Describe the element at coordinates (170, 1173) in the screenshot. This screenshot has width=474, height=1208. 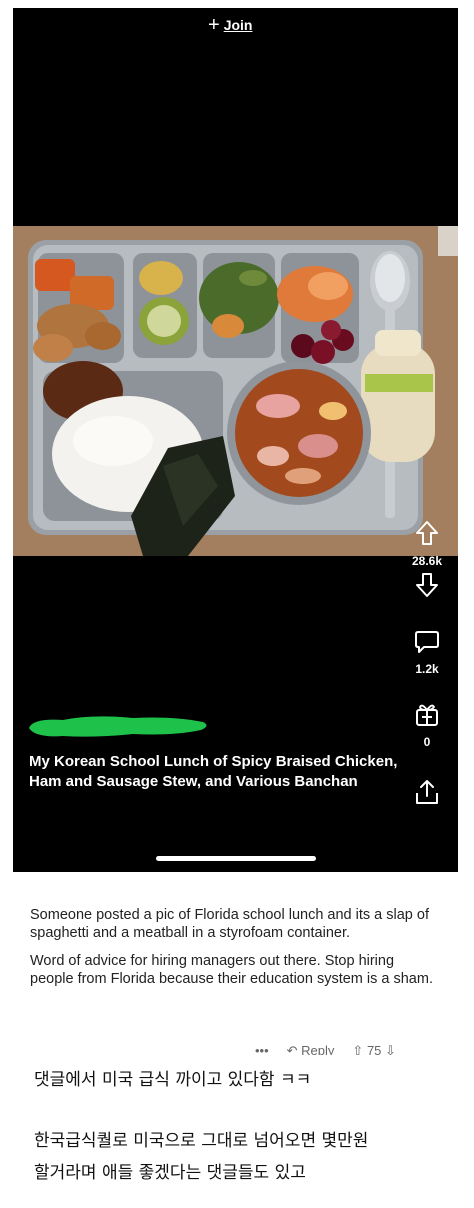
I see `korean-line: 할거라며 애들 좋겠다는 댓글들도 있고` at that location.